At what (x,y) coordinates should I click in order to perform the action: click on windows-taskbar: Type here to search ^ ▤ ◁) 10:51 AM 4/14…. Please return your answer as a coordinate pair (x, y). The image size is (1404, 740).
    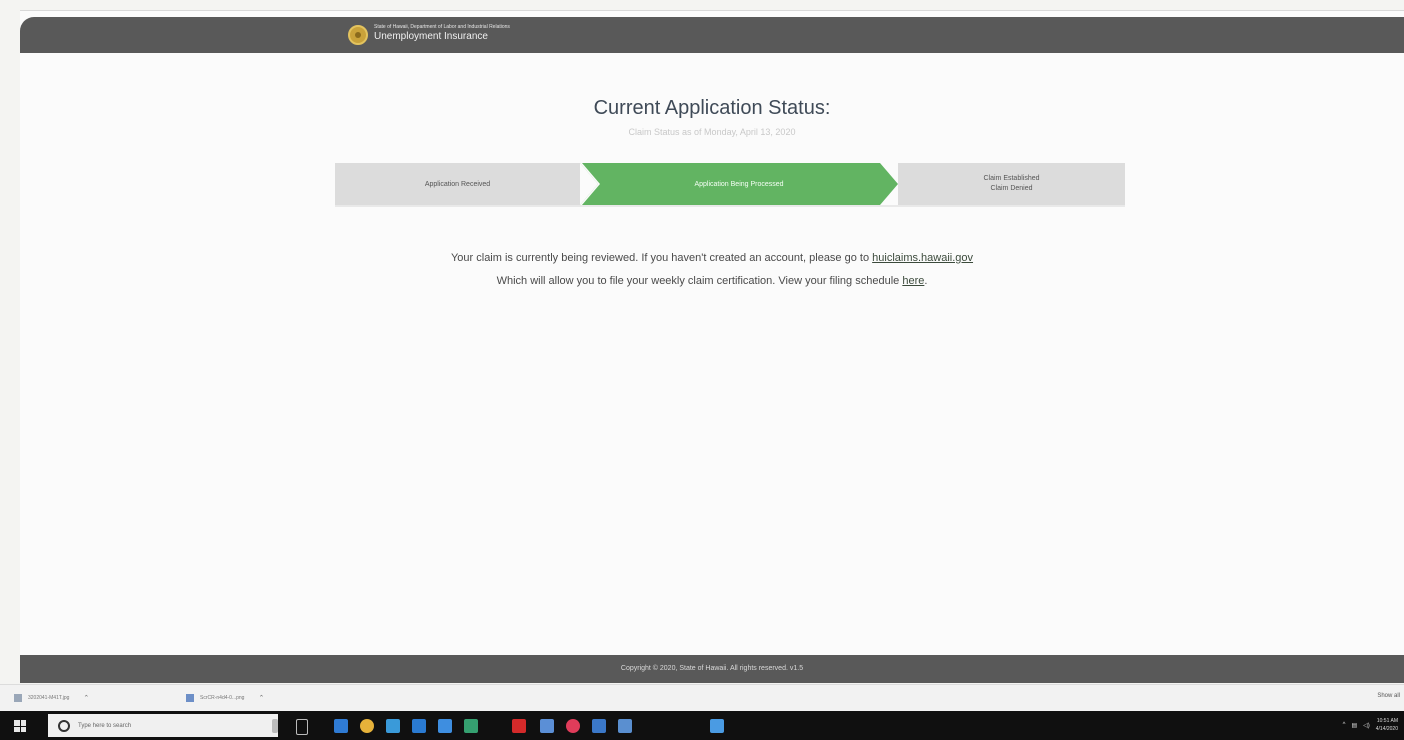
    Looking at the image, I should click on (702, 725).